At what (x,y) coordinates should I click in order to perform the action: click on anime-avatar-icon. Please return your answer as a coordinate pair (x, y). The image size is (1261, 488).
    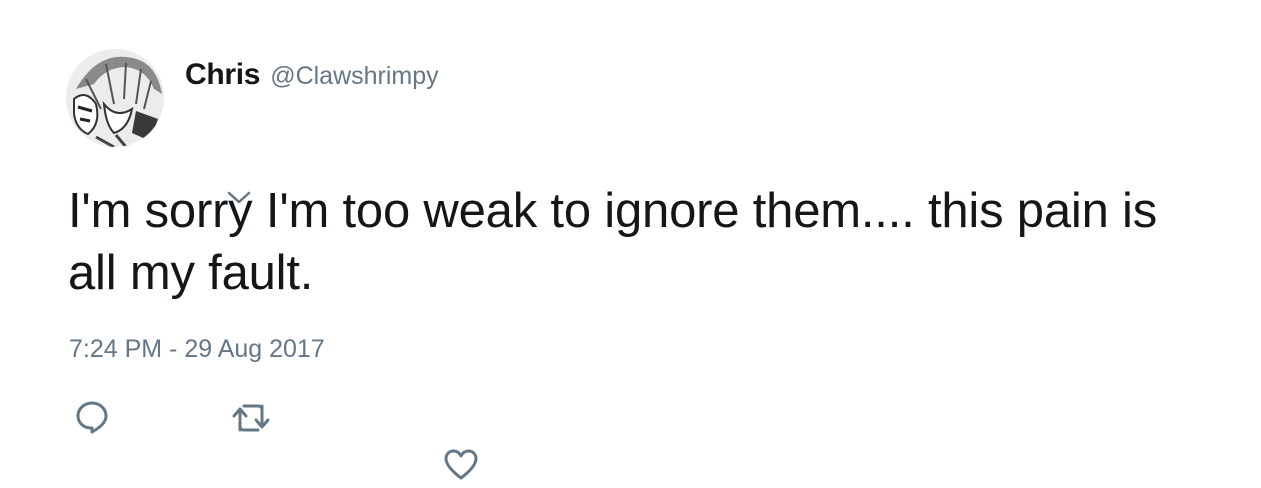
    Looking at the image, I should click on (115, 98).